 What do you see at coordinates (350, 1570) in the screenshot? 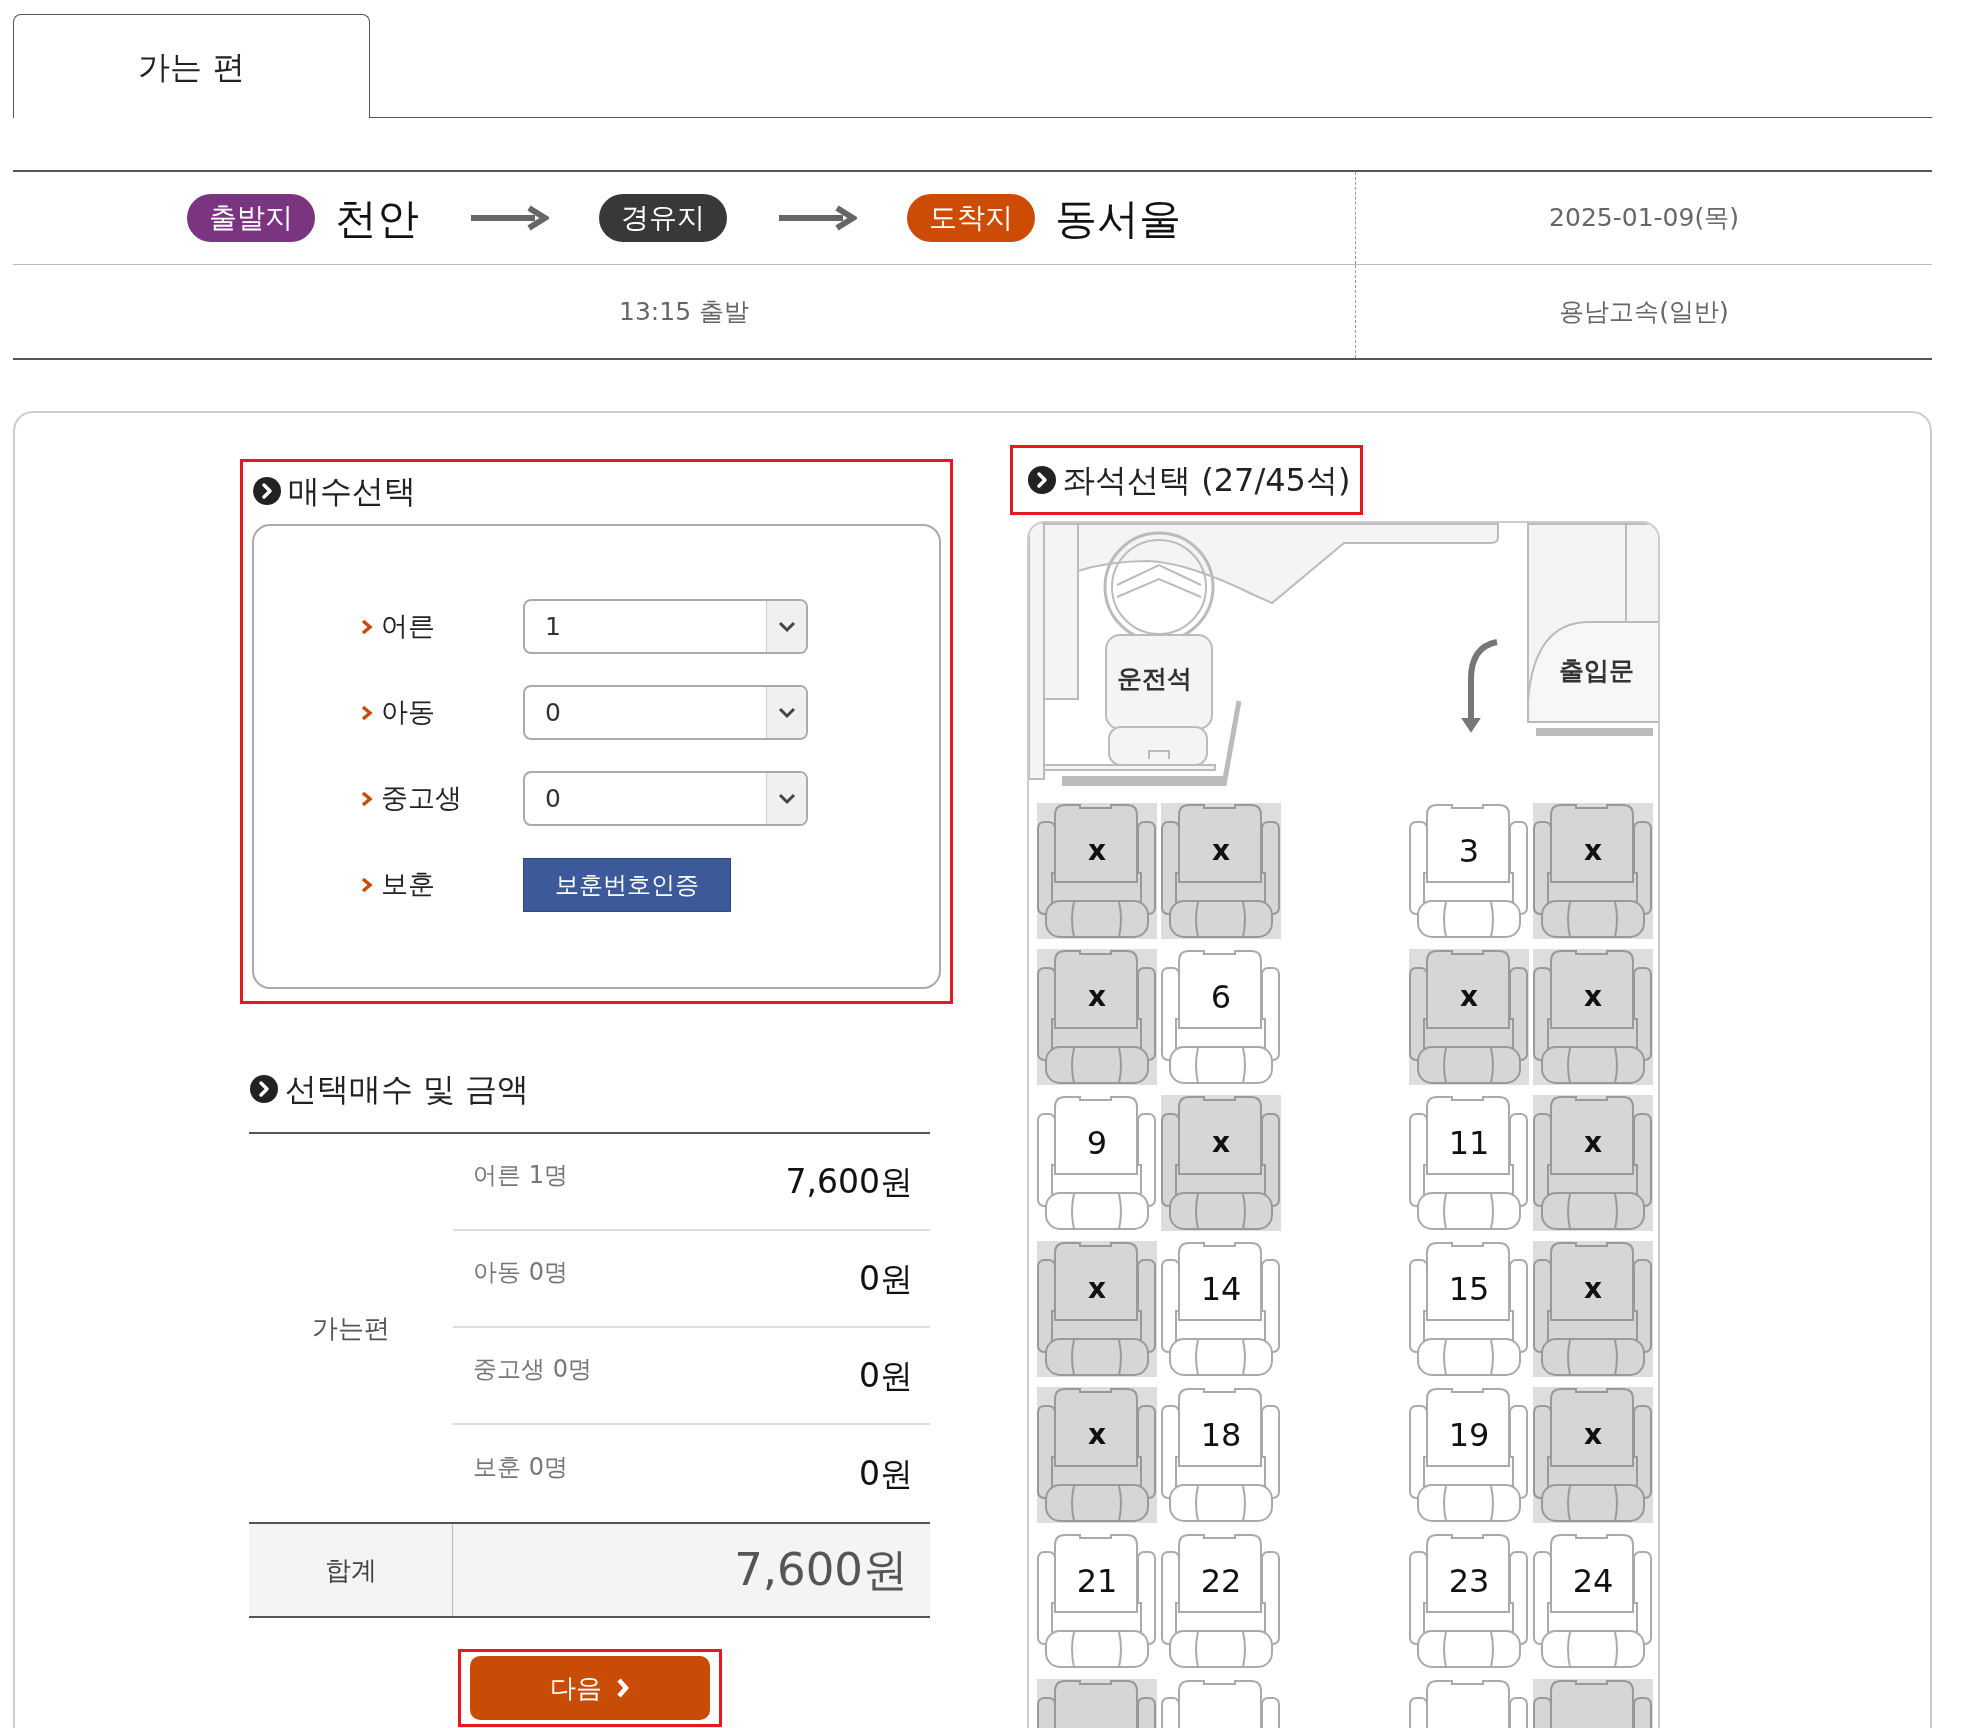
I see `total-label: 합계` at bounding box center [350, 1570].